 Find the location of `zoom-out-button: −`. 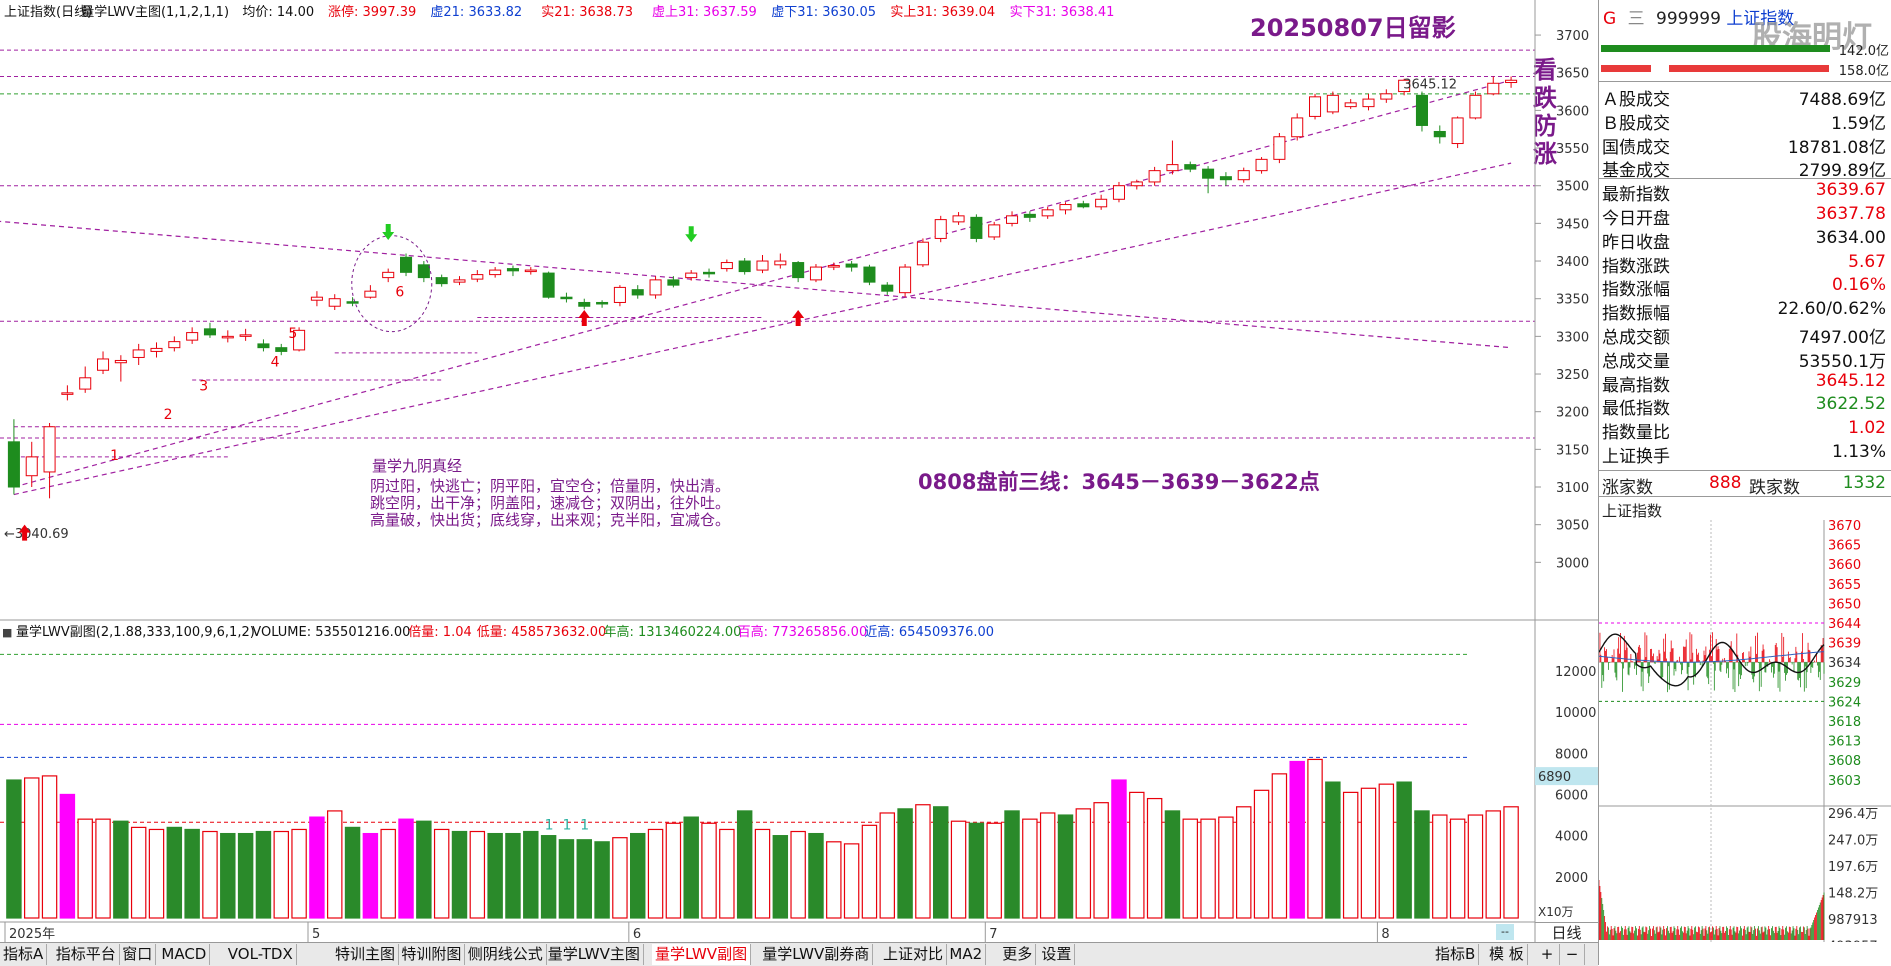

zoom-out-button: − is located at coordinates (1572, 954).